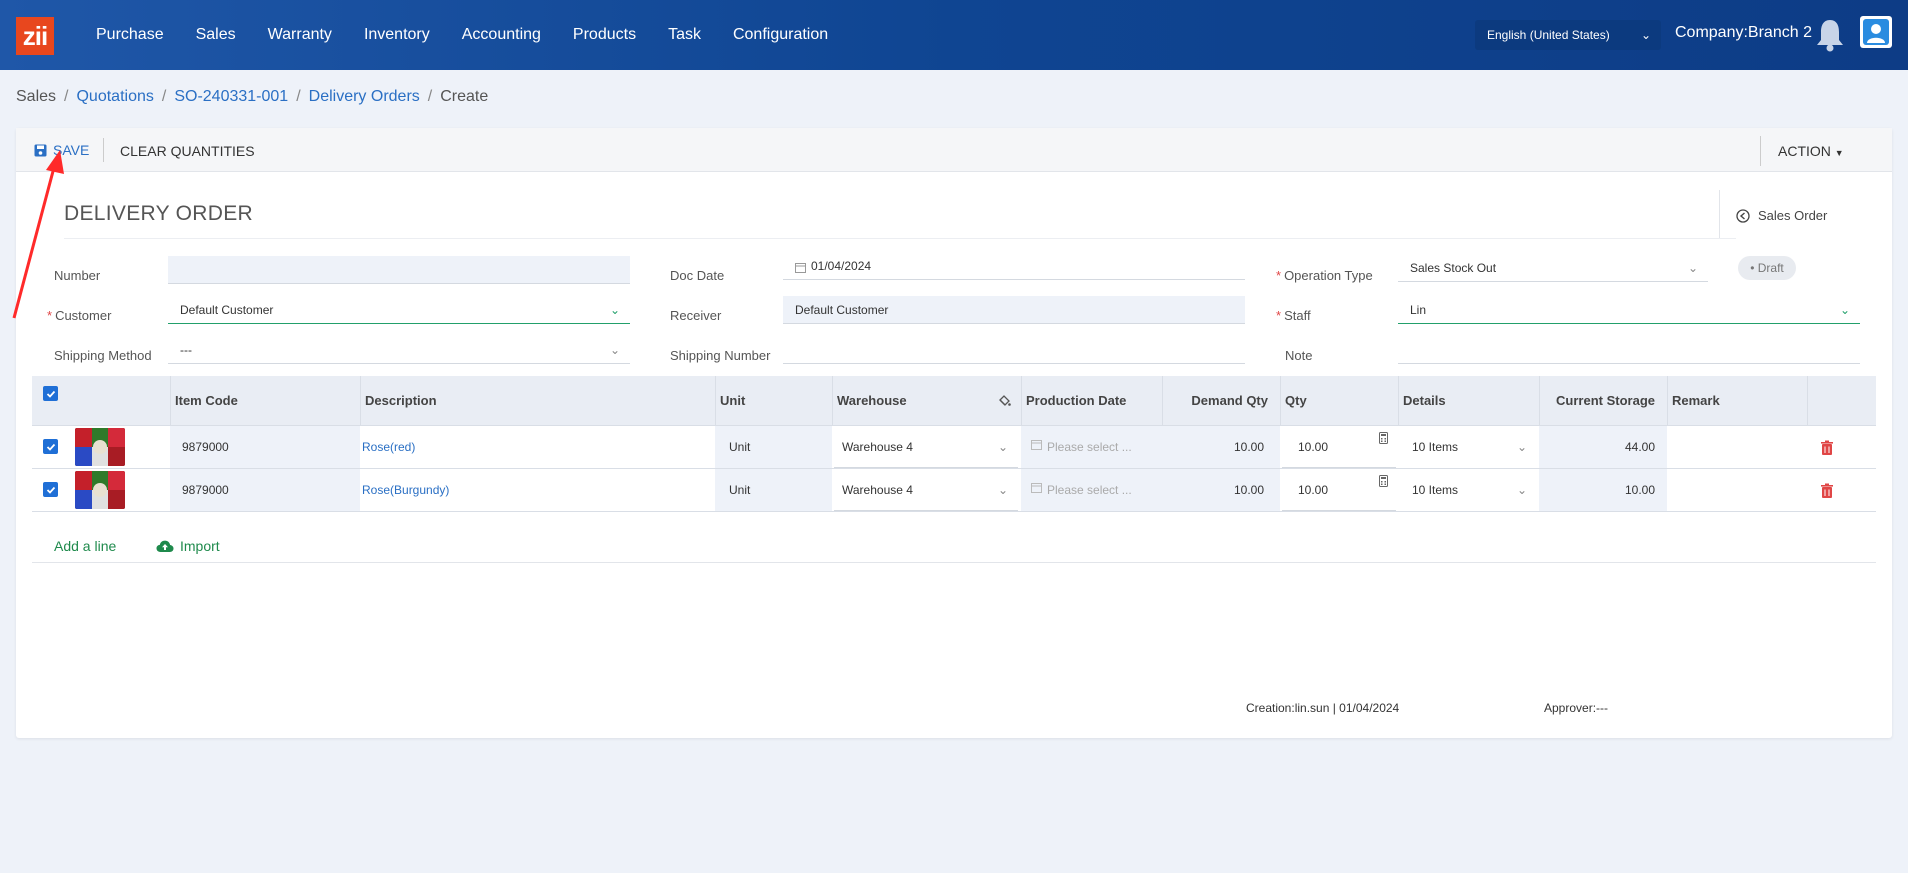  I want to click on bell-icon, so click(1830, 35).